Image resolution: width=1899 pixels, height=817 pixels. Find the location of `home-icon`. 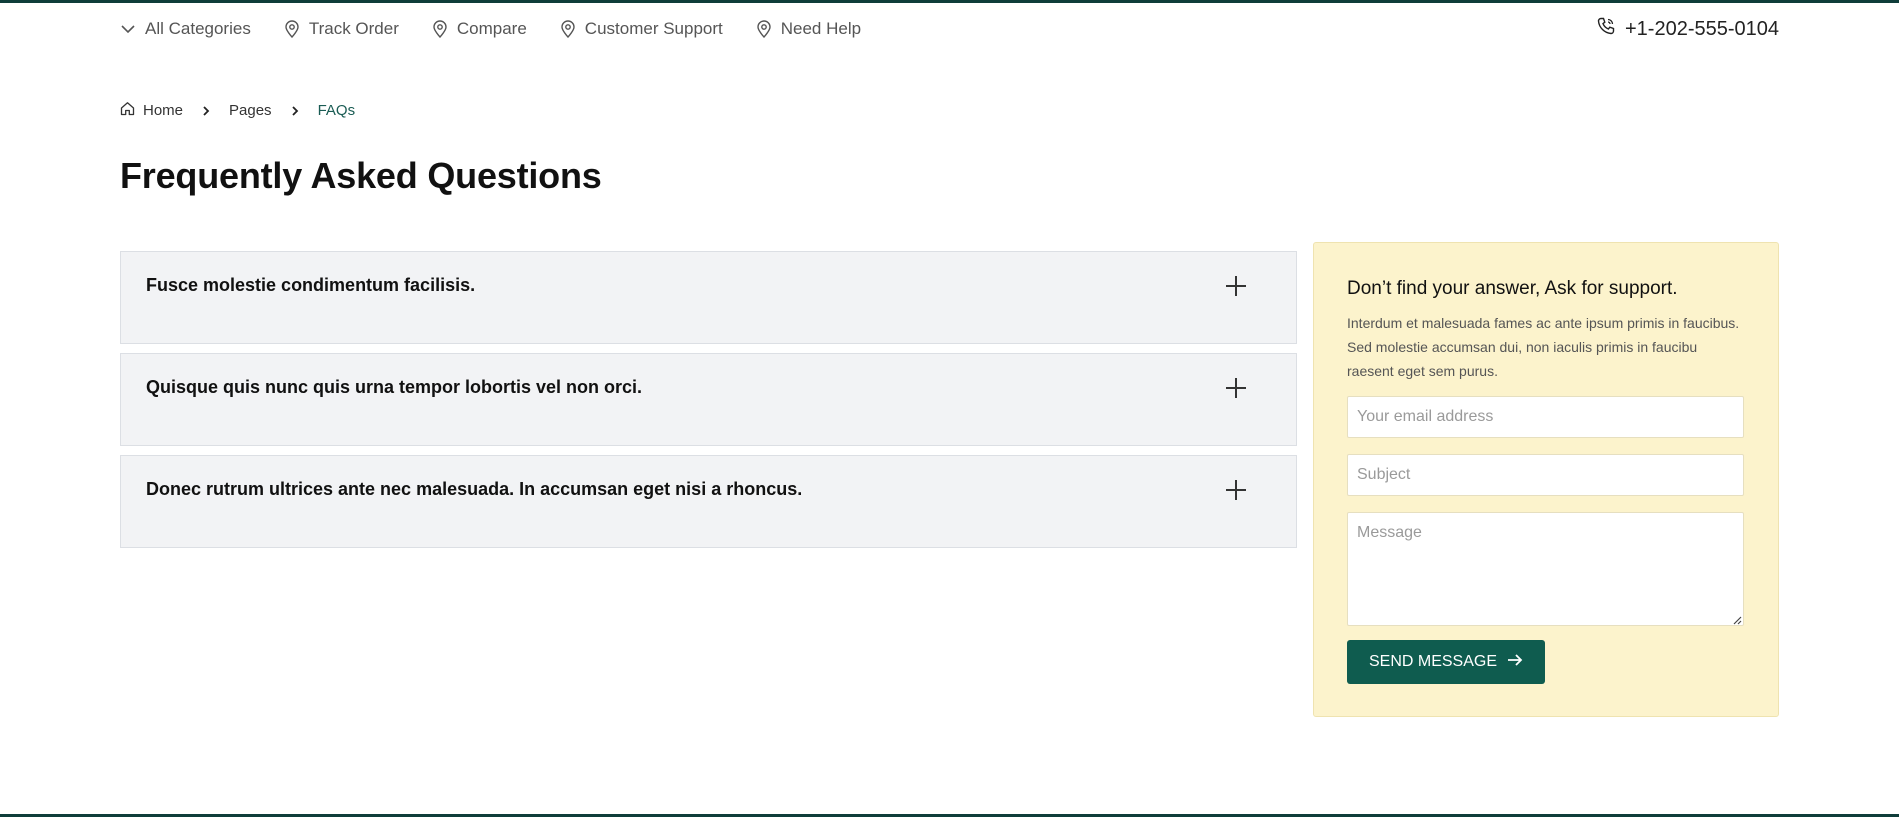

home-icon is located at coordinates (127, 110).